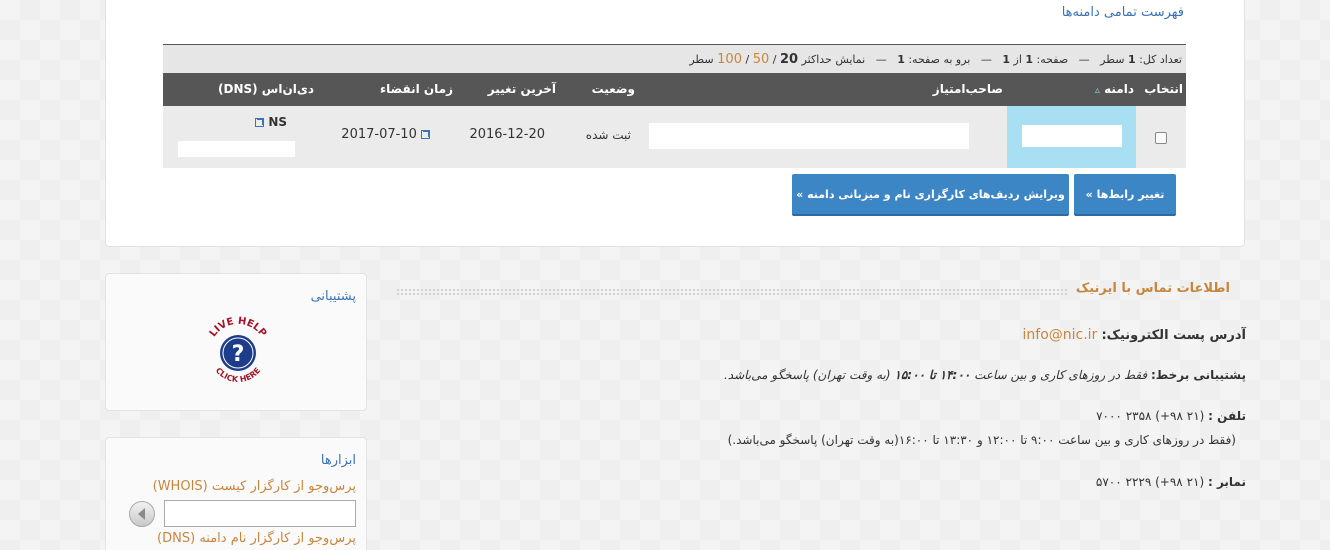  What do you see at coordinates (1150, 482) in the screenshot?
I see `fax-number: (۲۱ ۹۸+) ۲۲۲۹ ۵۷۰۰` at bounding box center [1150, 482].